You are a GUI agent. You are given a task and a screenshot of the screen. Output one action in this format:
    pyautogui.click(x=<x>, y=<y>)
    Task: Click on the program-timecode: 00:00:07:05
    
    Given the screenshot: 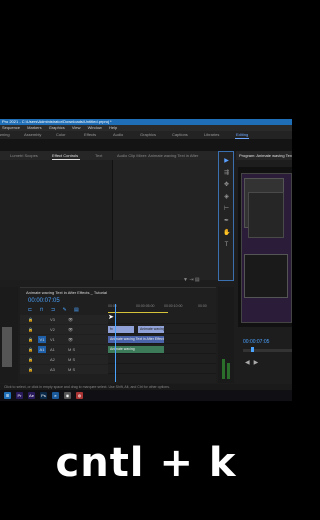 What is the action you would take?
    pyautogui.click(x=256, y=342)
    